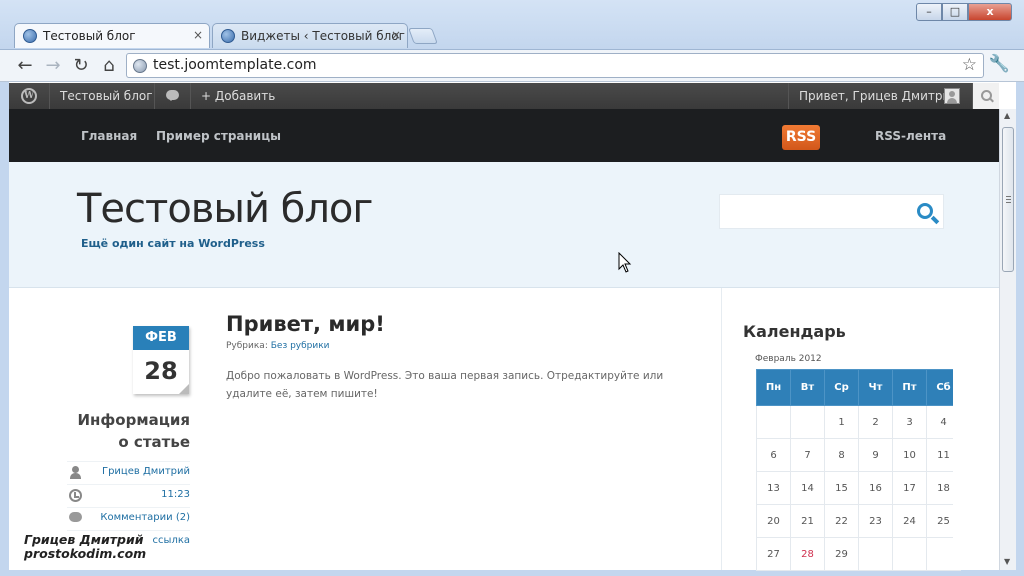  What do you see at coordinates (235, 65) in the screenshot?
I see `url-text: test.joomtemplate.com` at bounding box center [235, 65].